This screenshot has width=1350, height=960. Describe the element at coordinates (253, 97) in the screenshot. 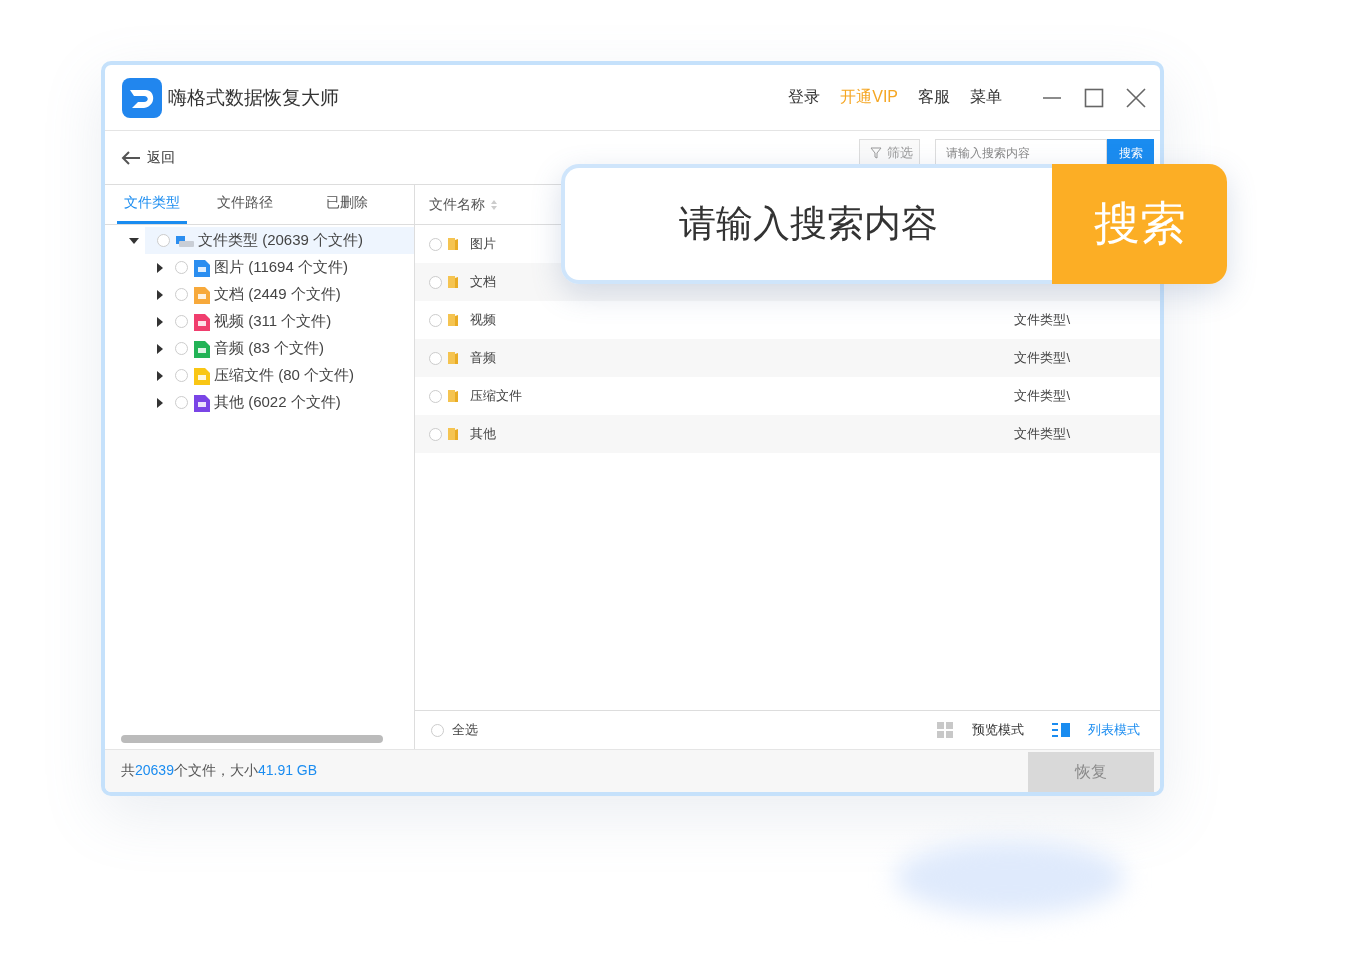

I see `window-title: 嗨格式数据恢复大师` at that location.